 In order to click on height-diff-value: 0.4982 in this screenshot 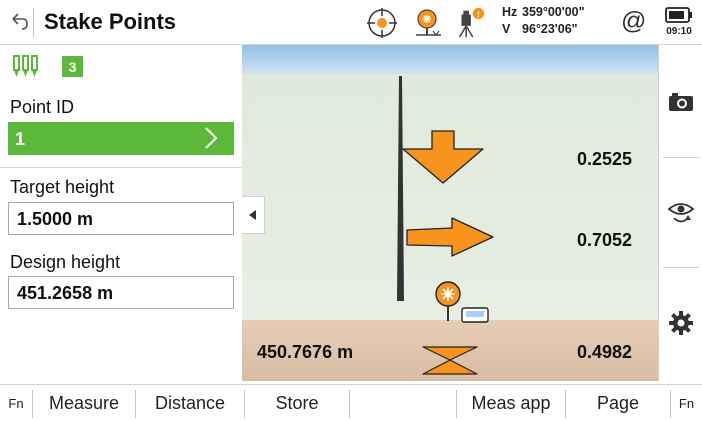, I will do `click(605, 352)`.